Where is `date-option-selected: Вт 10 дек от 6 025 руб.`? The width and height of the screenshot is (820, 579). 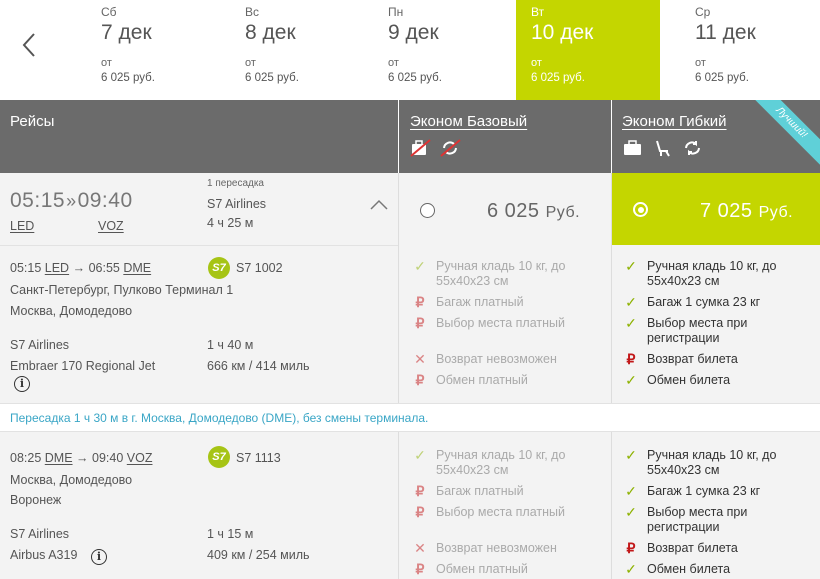 date-option-selected: Вт 10 дек от 6 025 руб. is located at coordinates (588, 50).